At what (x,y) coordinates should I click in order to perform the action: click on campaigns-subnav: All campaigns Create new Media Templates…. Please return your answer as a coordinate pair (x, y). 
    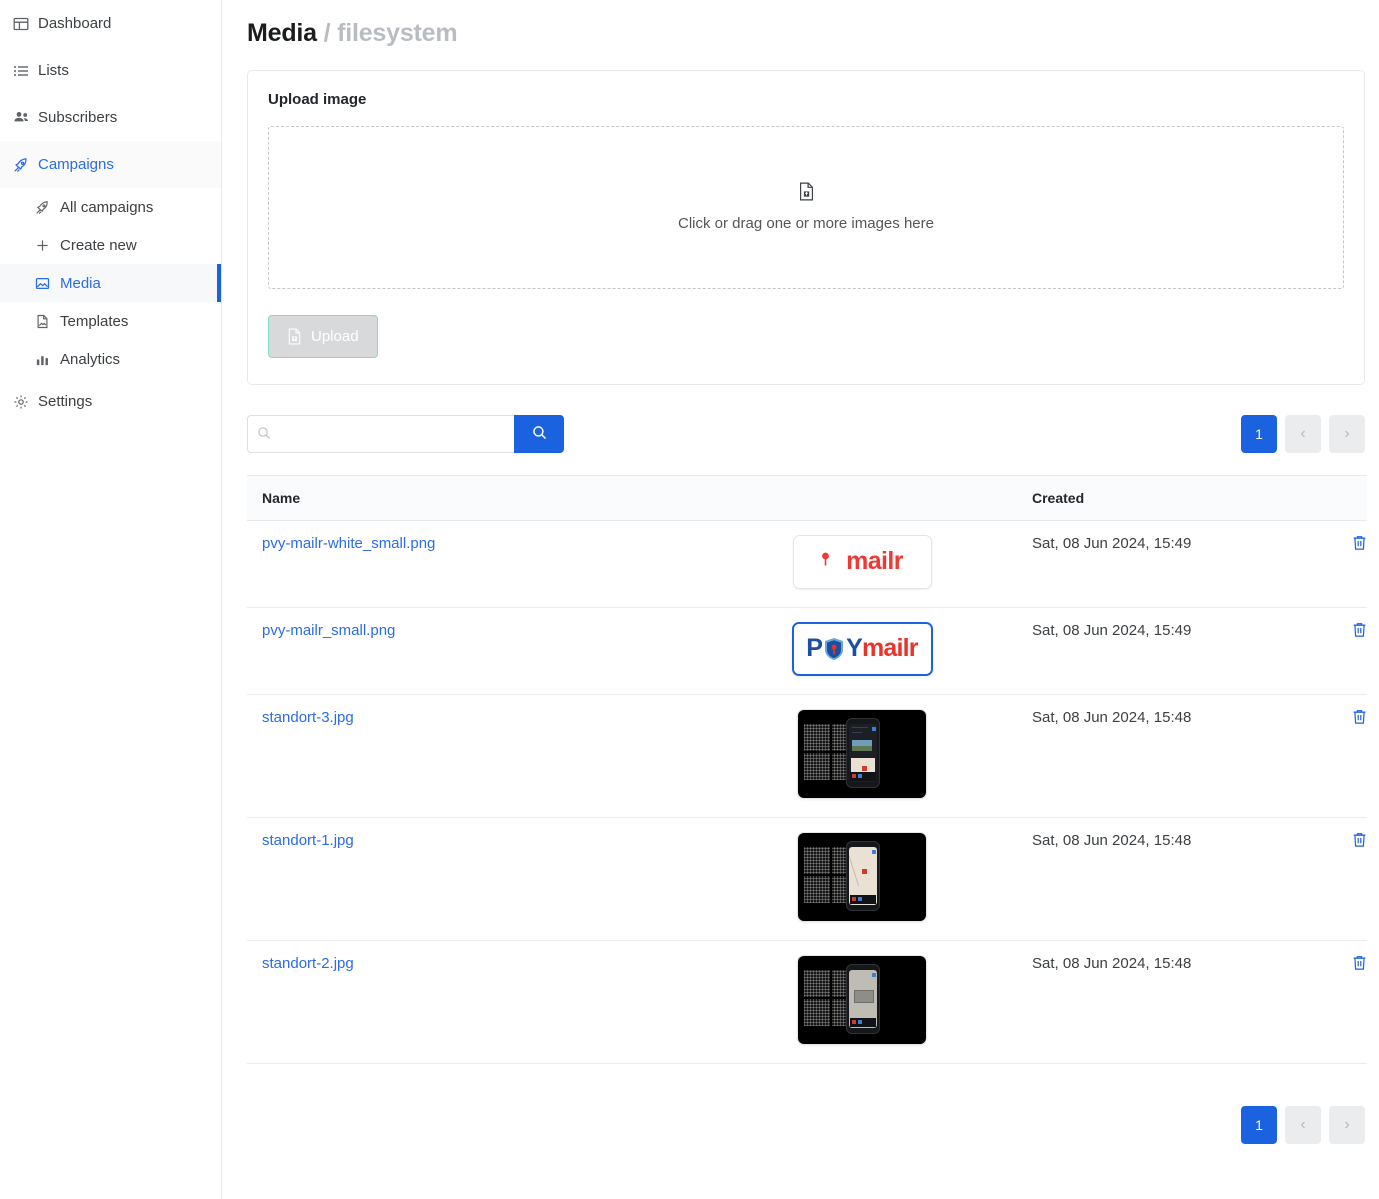
    Looking at the image, I should click on (110, 283).